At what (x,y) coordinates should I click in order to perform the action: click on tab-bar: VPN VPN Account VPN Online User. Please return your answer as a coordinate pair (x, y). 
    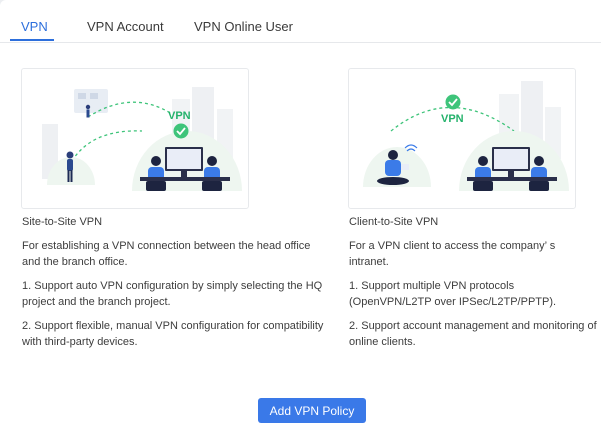
    Looking at the image, I should click on (300, 21).